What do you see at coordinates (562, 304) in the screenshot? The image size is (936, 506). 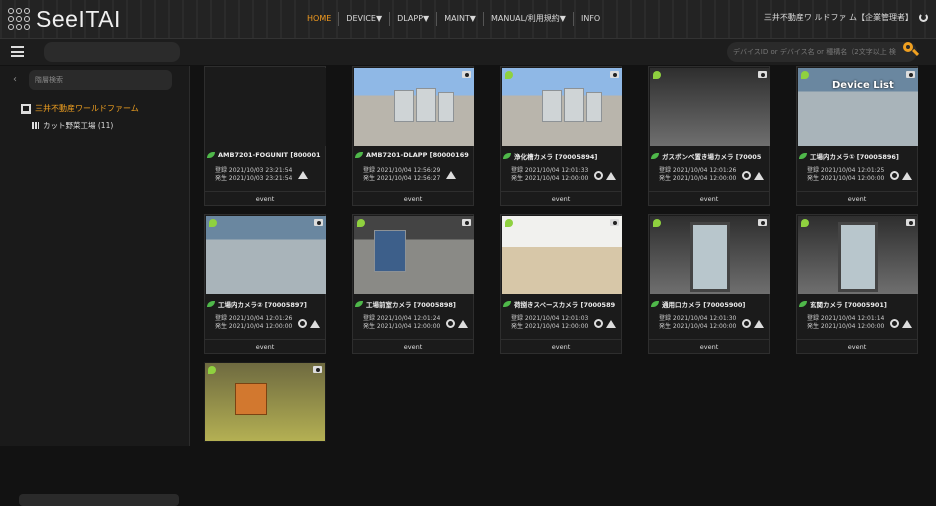 I see `camera-name: 荷捌きスペースカメラ [7000589` at bounding box center [562, 304].